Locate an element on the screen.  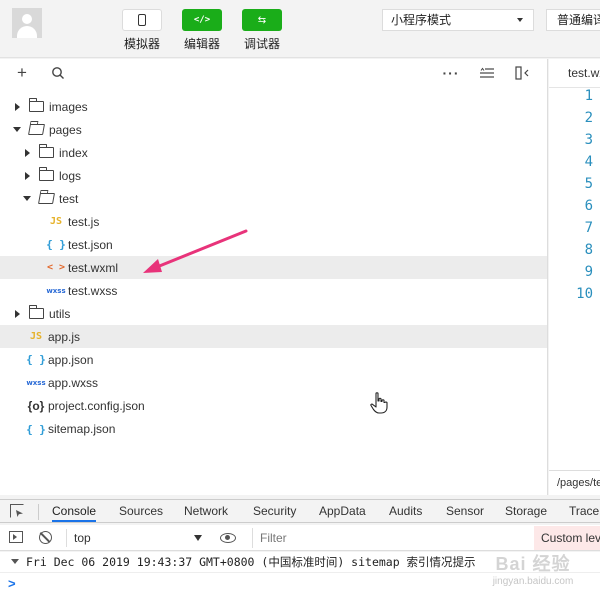
search-icon is located at coordinates (58, 73).